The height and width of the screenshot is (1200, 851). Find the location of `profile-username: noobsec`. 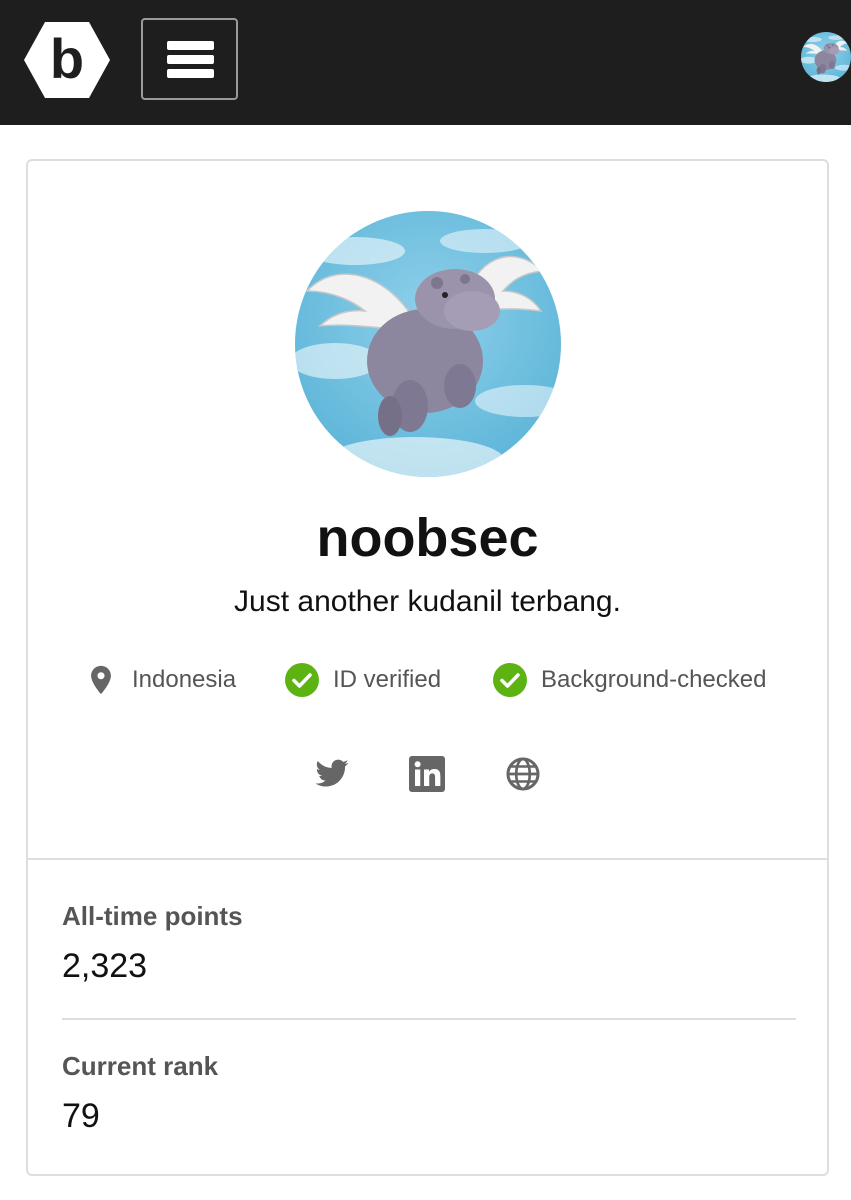

profile-username: noobsec is located at coordinates (427, 538).